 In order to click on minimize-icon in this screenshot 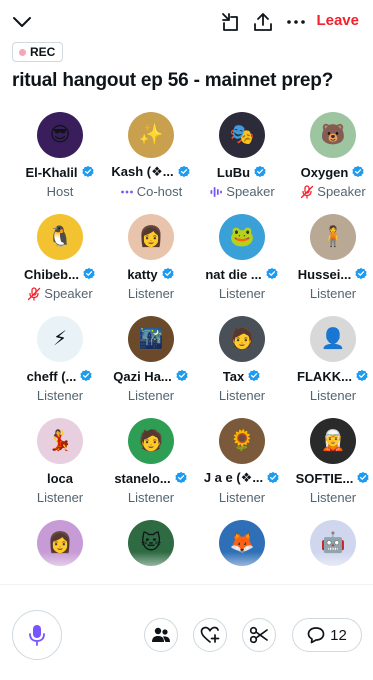, I will do `click(230, 22)`.